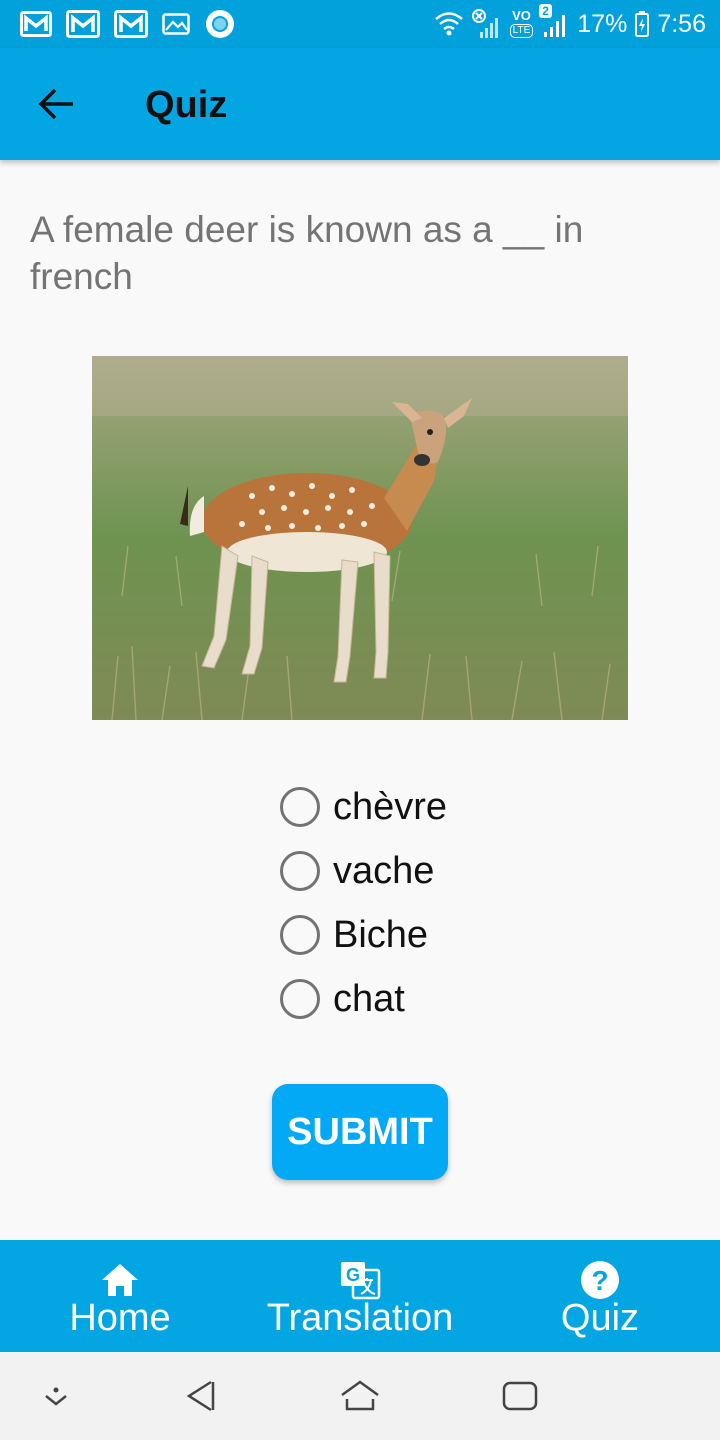 Image resolution: width=720 pixels, height=1440 pixels. I want to click on back-triangle-icon, so click(200, 1396).